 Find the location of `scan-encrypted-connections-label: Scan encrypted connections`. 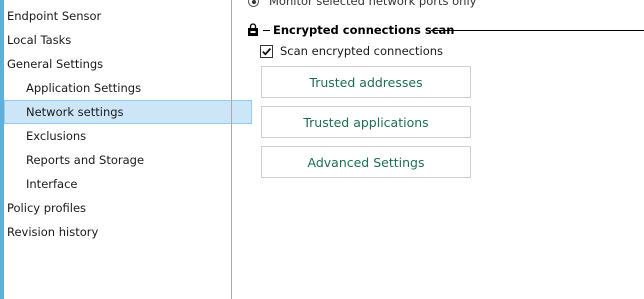

scan-encrypted-connections-label: Scan encrypted connections is located at coordinates (362, 51).